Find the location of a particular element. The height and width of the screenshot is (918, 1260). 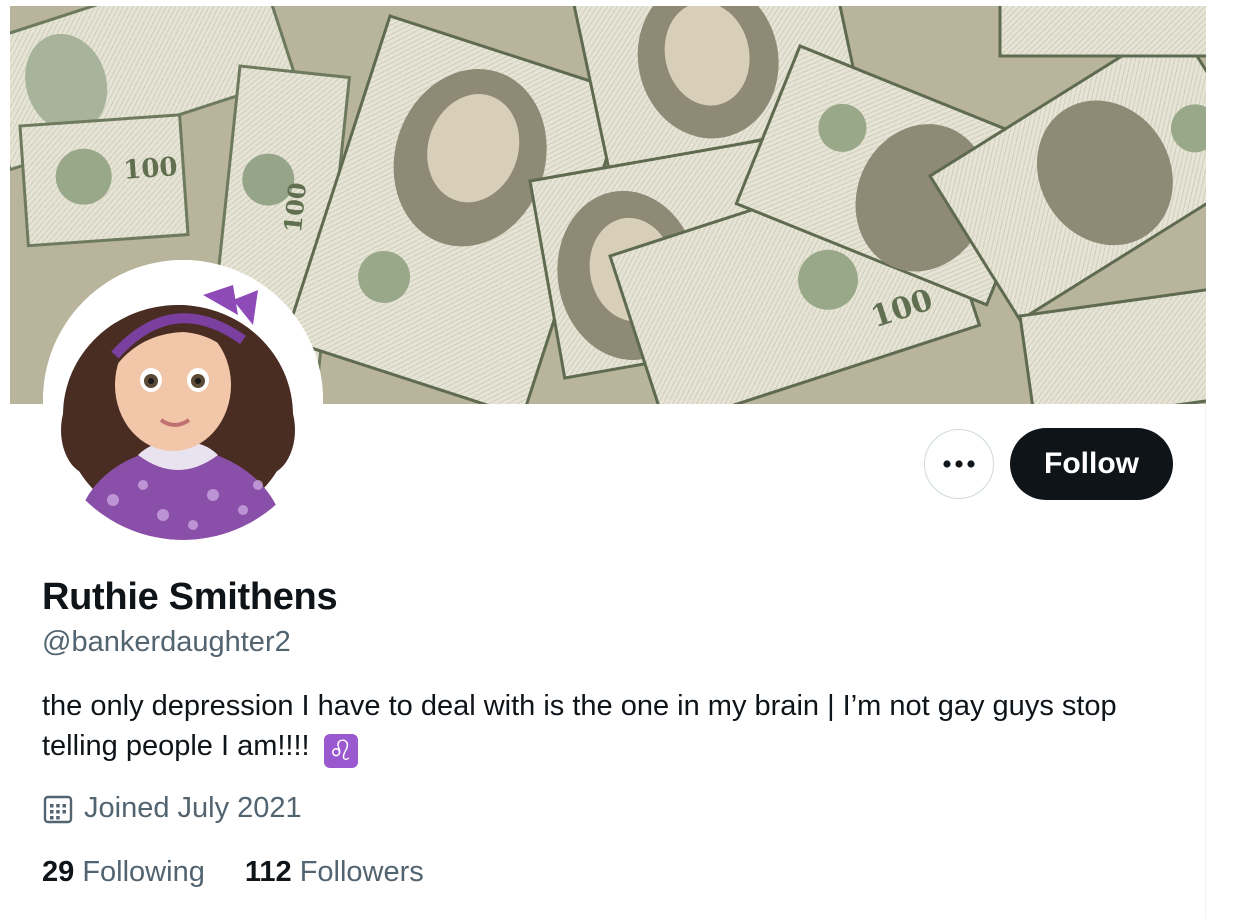

profile-actions: Follow is located at coordinates (1048, 464).